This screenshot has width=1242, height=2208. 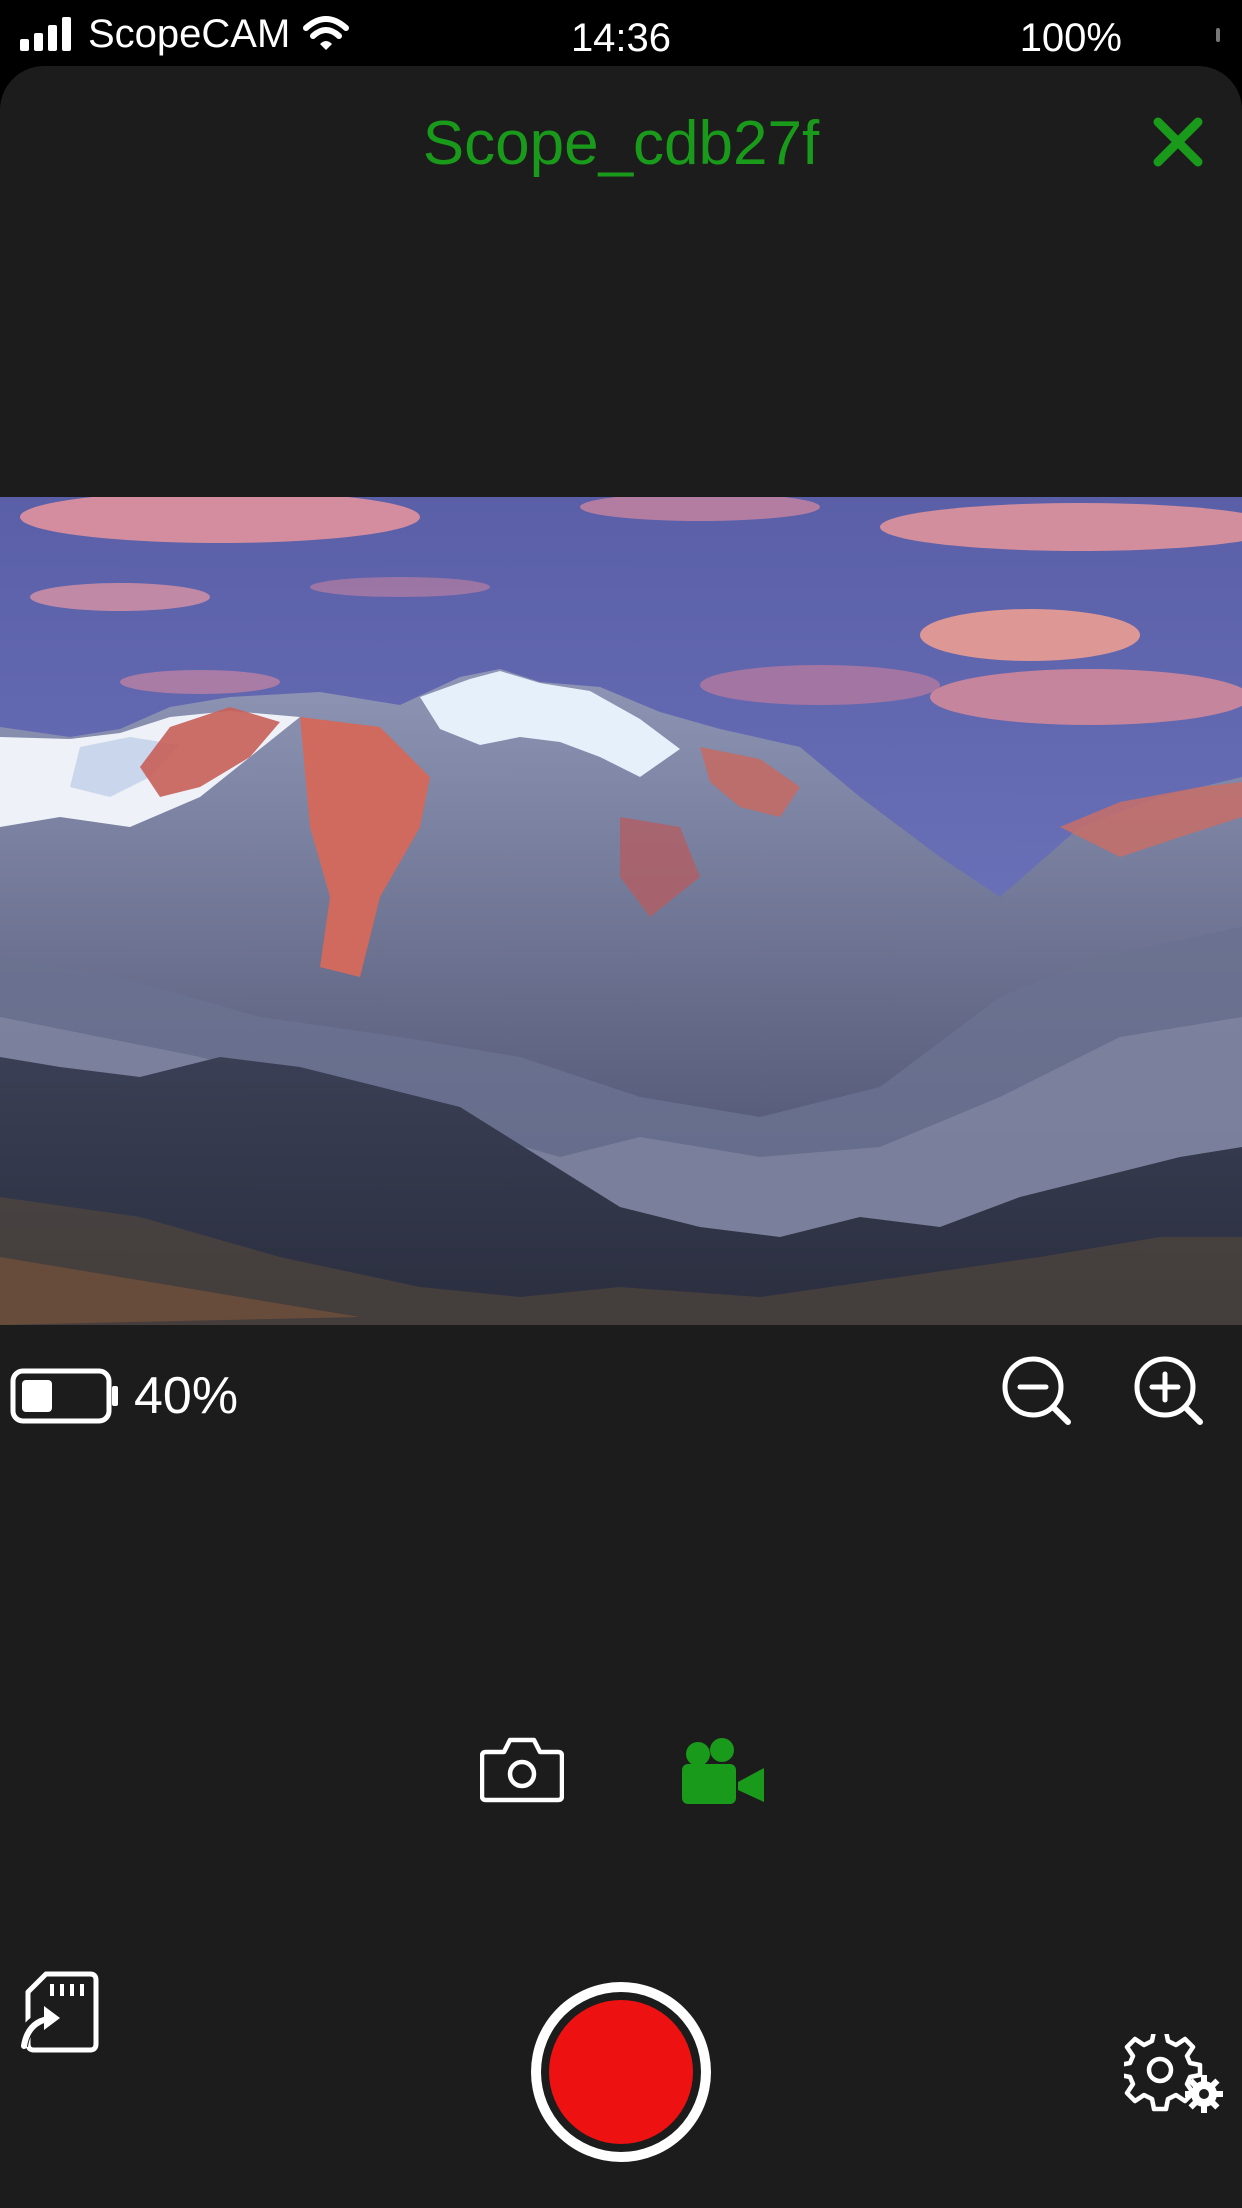 I want to click on record-button, so click(x=621, y=2072).